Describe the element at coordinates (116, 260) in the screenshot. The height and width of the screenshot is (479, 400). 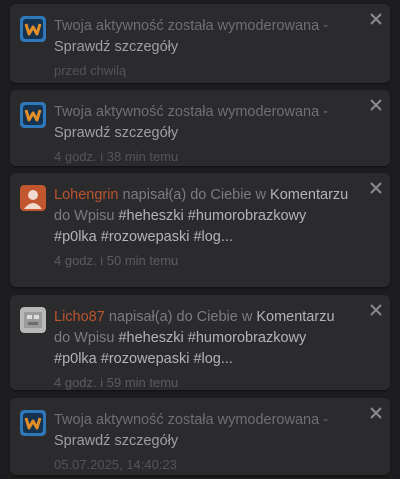
I see `notification-time: 4 godz. i 50 min temu` at that location.